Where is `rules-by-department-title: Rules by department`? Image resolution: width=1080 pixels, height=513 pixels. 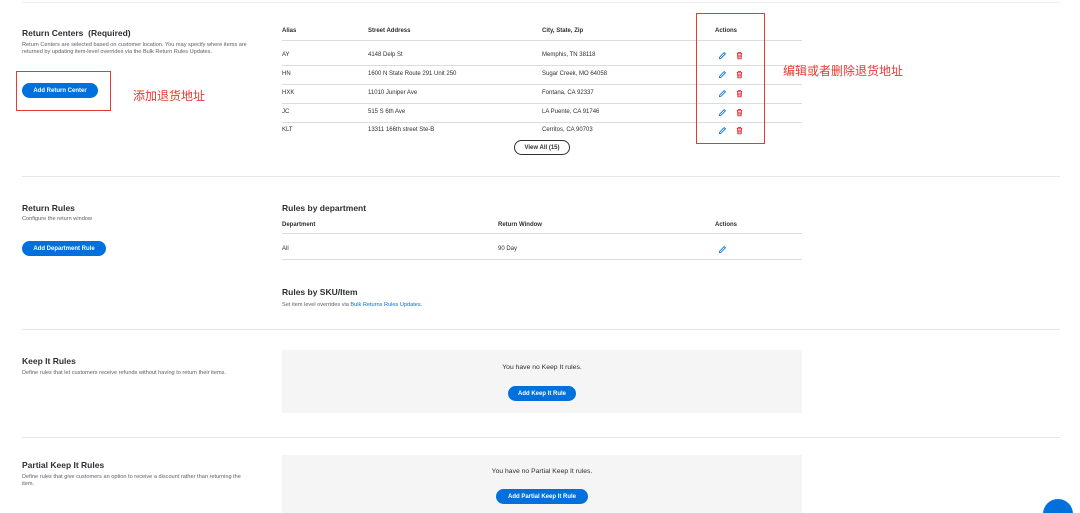 rules-by-department-title: Rules by department is located at coordinates (324, 208).